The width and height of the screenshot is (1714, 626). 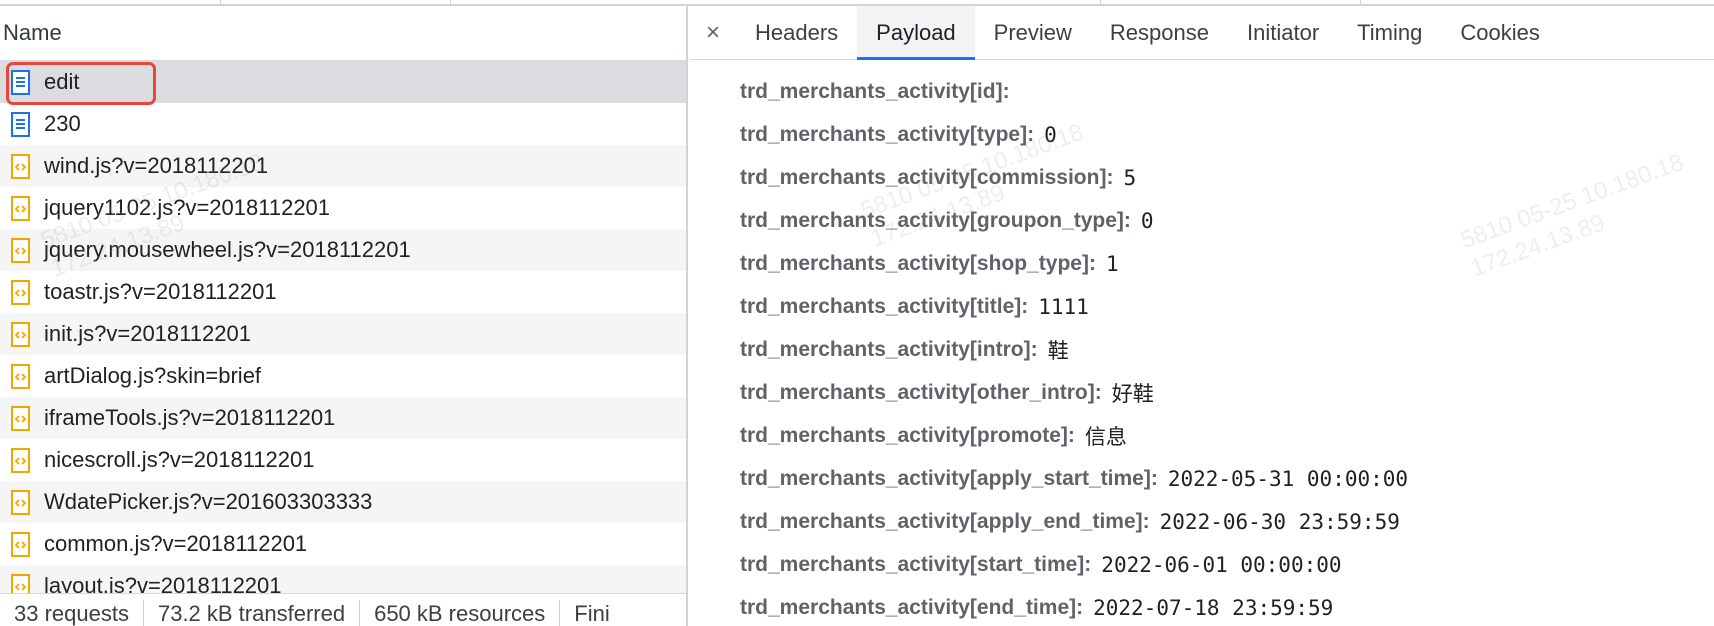 What do you see at coordinates (156, 165) in the screenshot?
I see `request-name: wind.js?v=2018112201` at bounding box center [156, 165].